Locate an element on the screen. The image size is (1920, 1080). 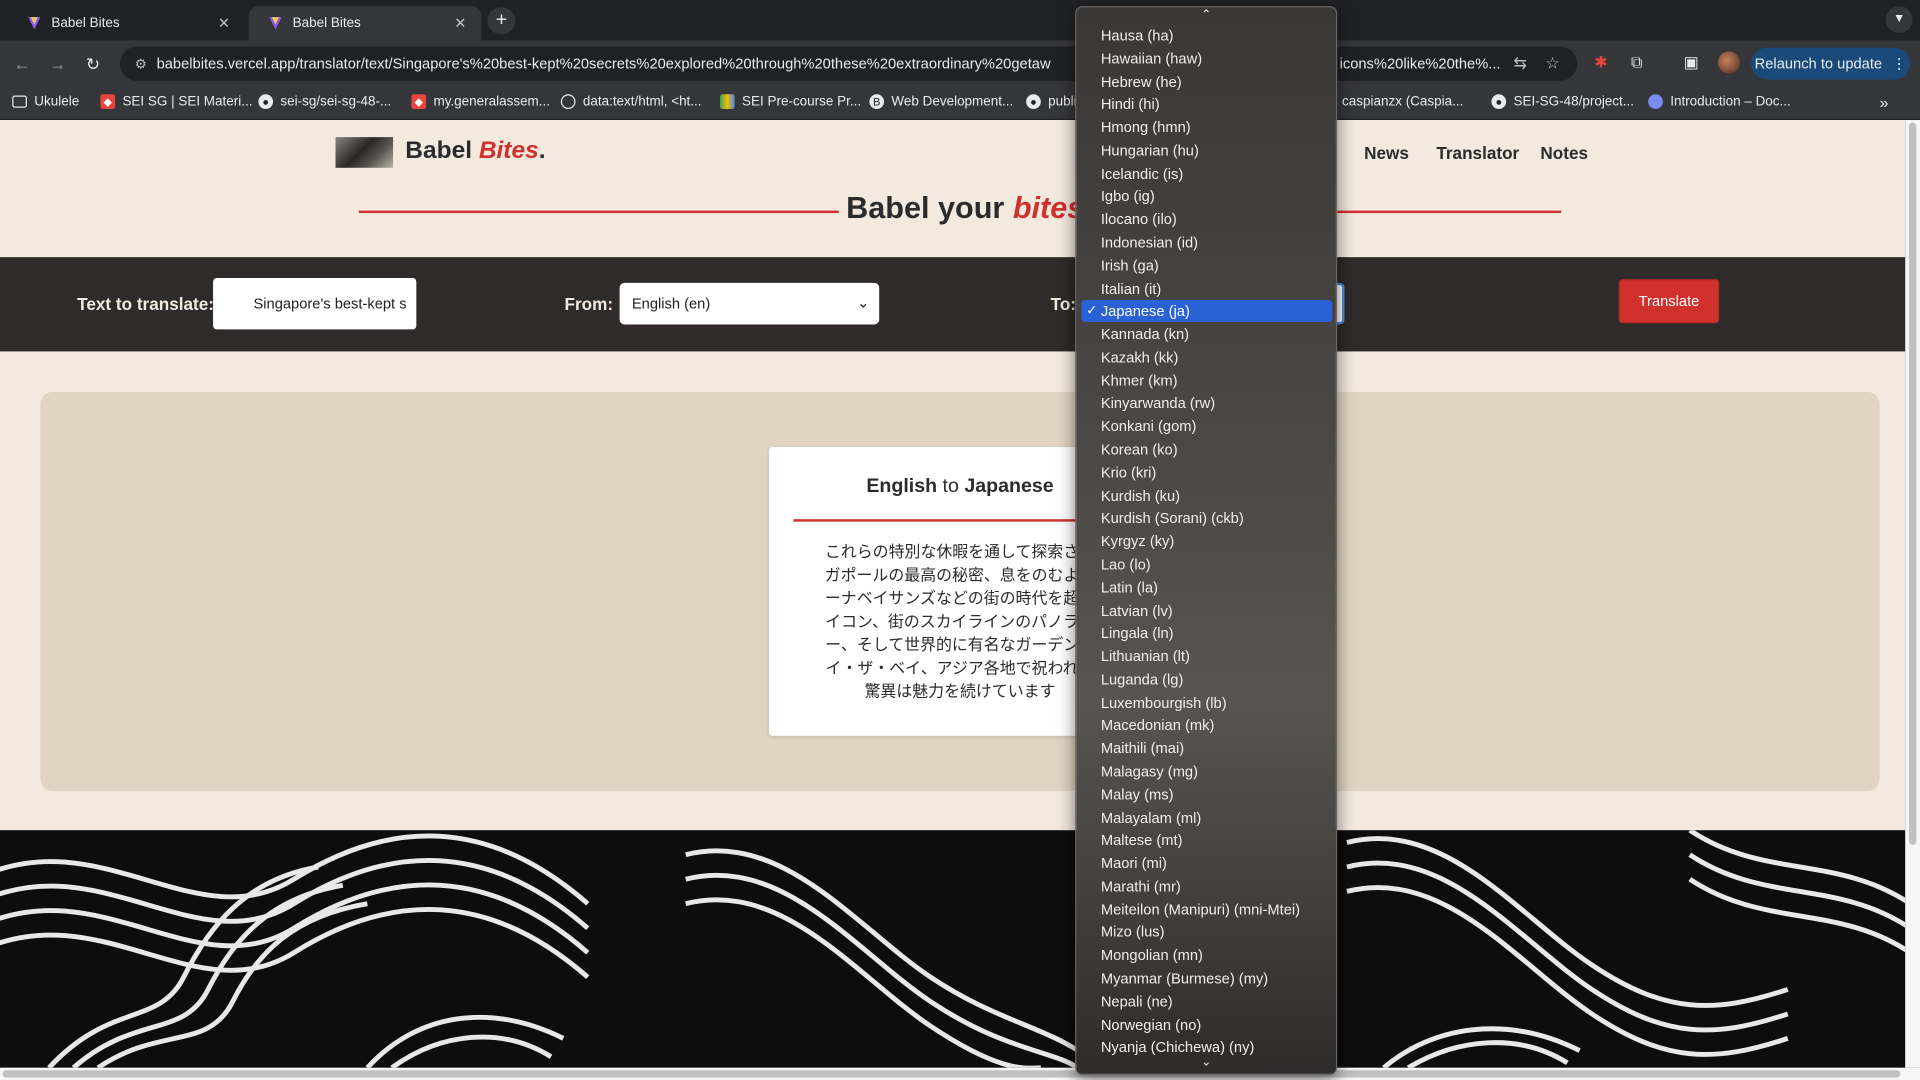
language-option: Hebrew (he) is located at coordinates (1206, 81).